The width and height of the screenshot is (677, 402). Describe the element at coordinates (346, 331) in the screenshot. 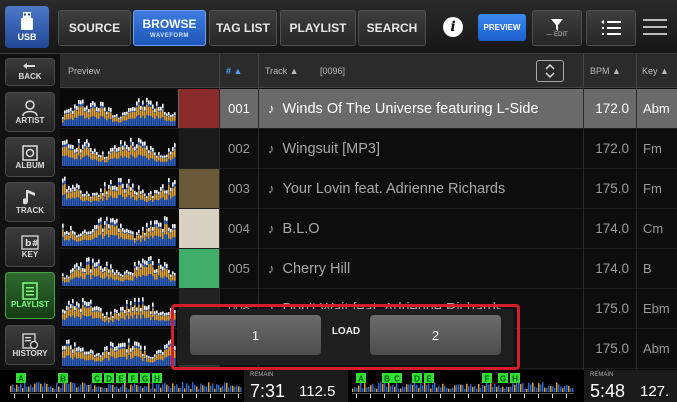

I see `load-label: LOAD` at that location.